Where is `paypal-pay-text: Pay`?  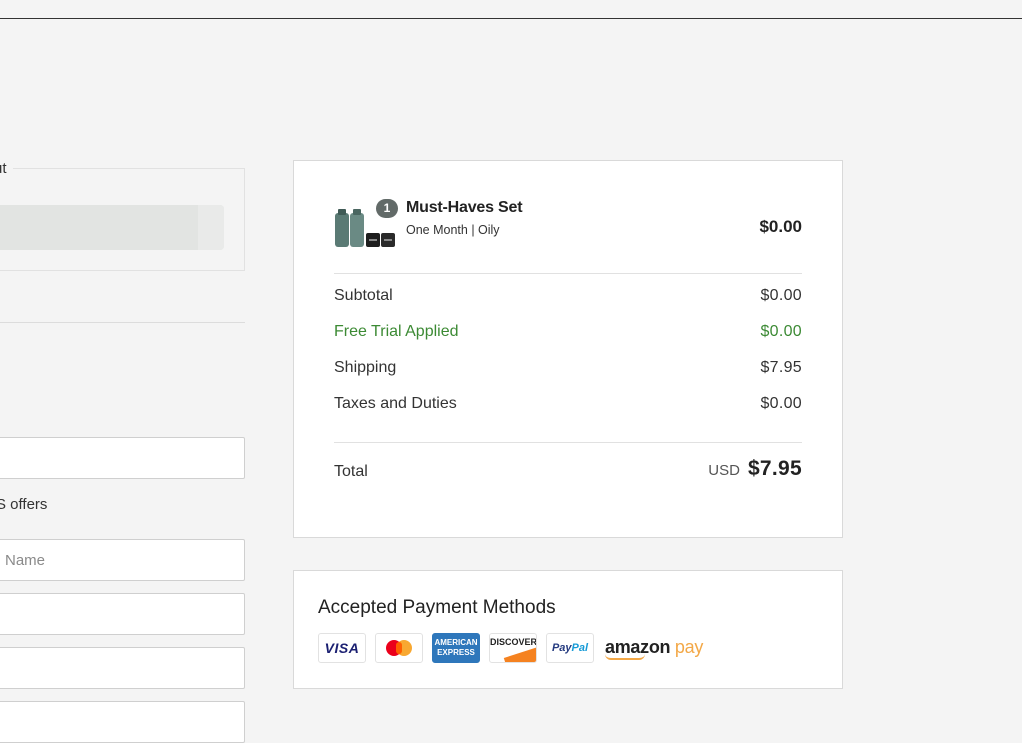
paypal-pay-text: Pay is located at coordinates (561, 648).